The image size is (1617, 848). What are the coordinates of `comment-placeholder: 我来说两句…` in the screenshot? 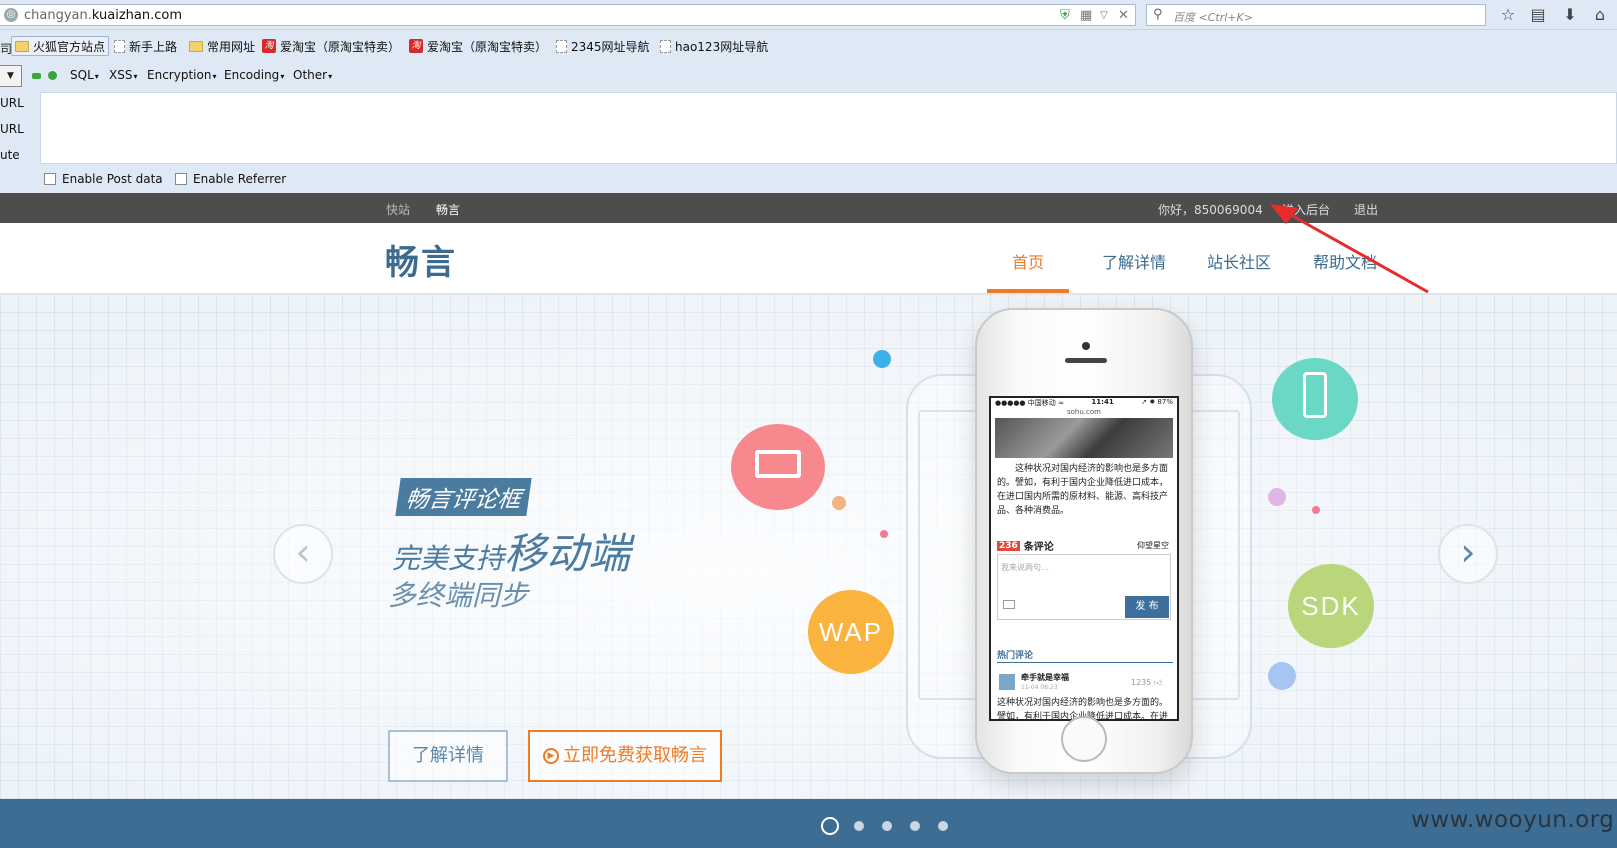 It's located at (1025, 567).